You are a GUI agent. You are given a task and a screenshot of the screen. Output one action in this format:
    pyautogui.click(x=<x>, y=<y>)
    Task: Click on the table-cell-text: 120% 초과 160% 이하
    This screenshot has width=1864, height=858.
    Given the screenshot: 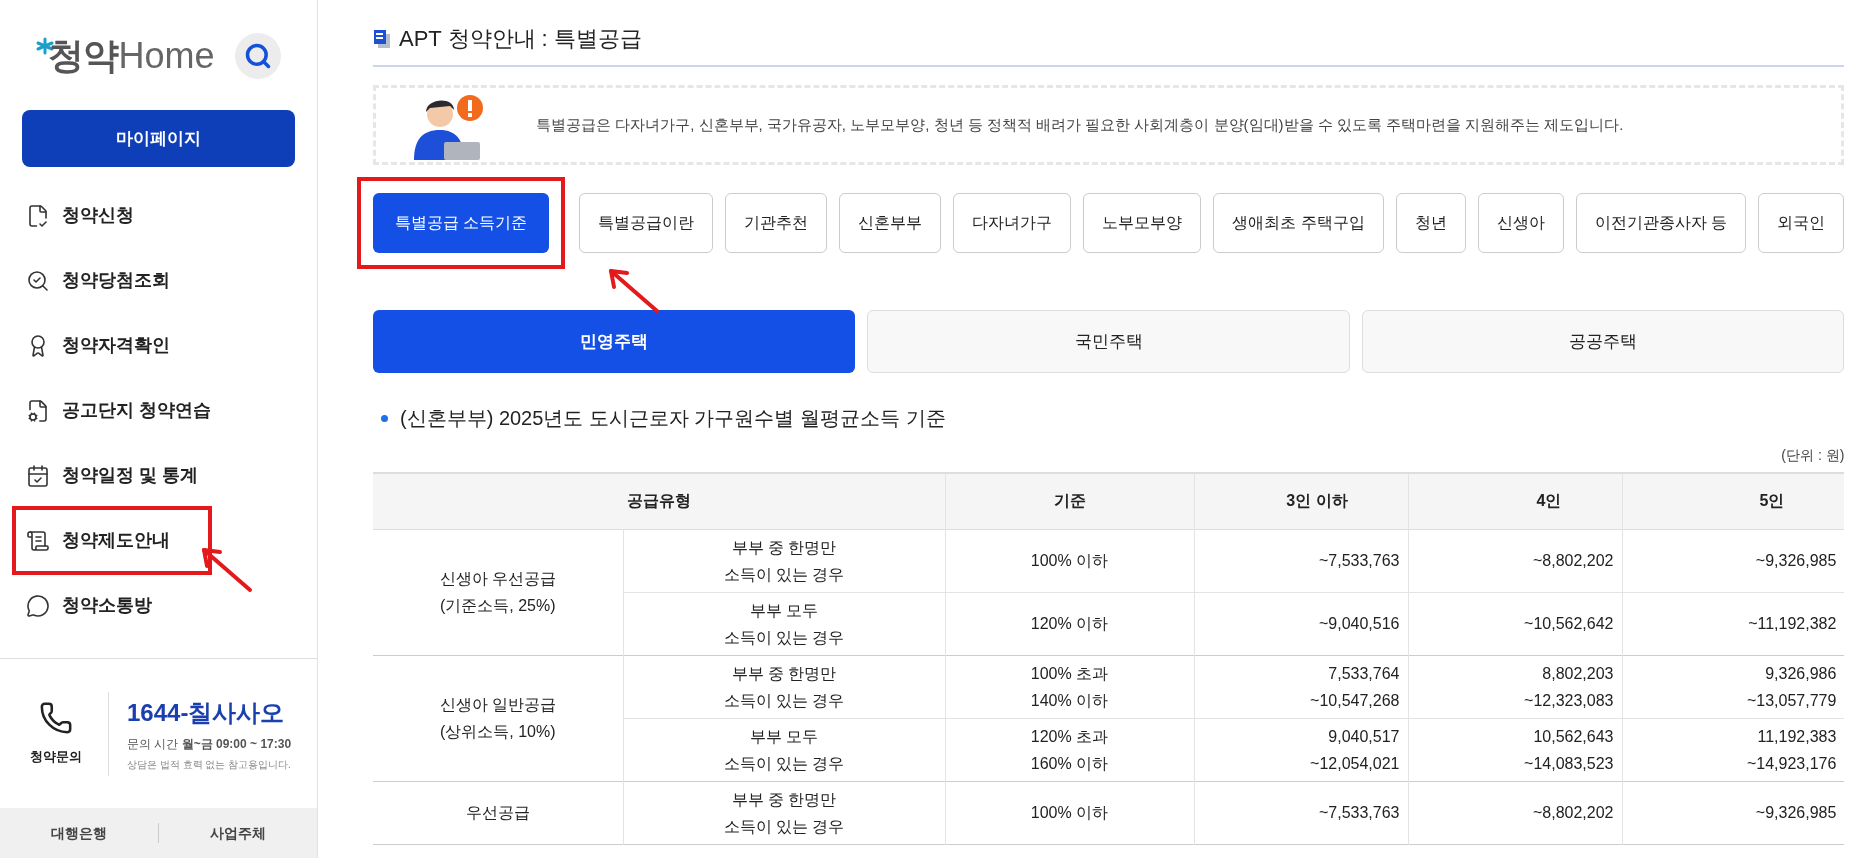 What is the action you would take?
    pyautogui.click(x=1069, y=750)
    